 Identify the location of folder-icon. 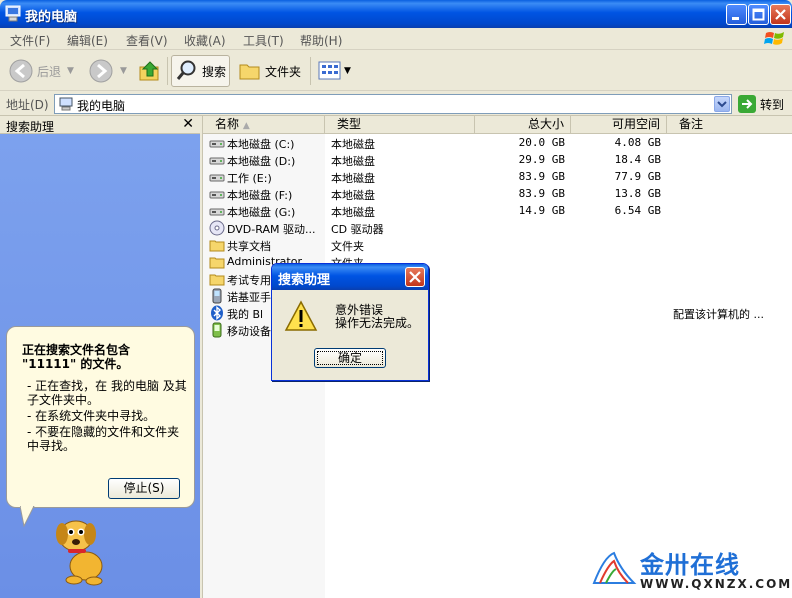
(249, 72).